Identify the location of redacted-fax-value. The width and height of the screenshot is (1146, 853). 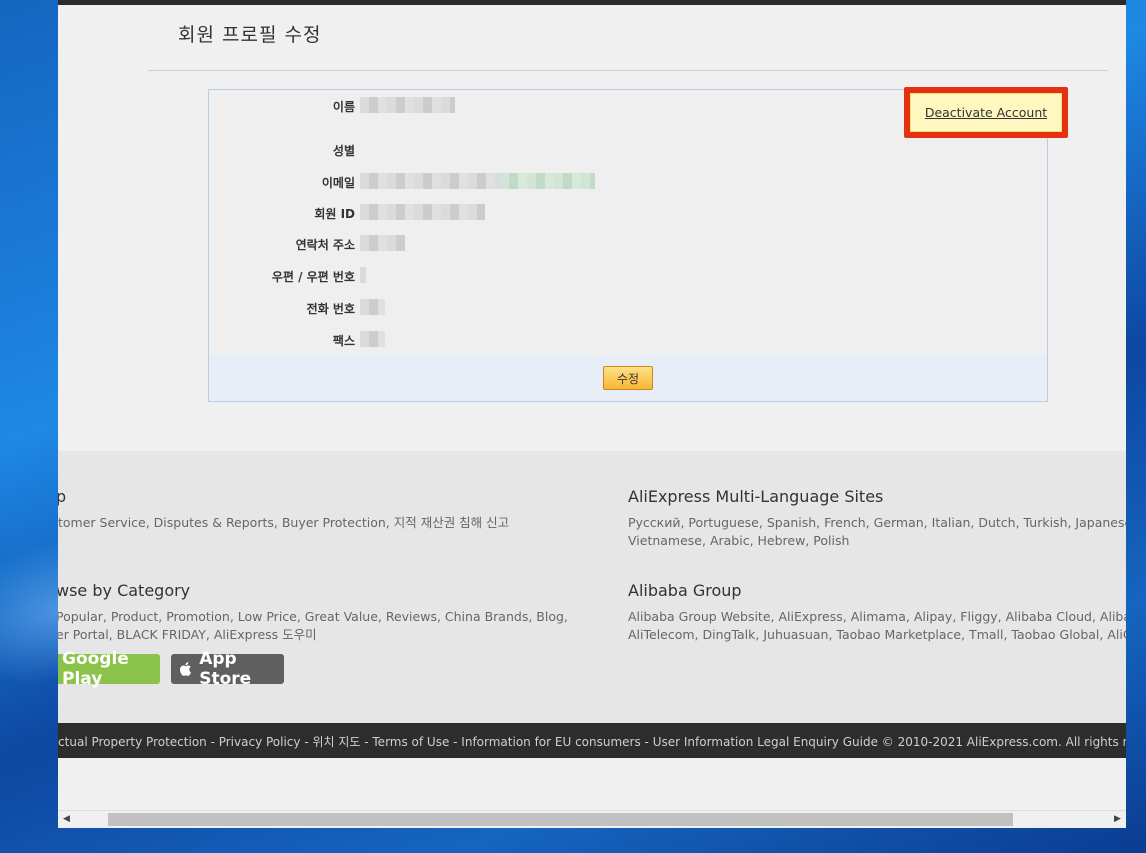
(372, 339).